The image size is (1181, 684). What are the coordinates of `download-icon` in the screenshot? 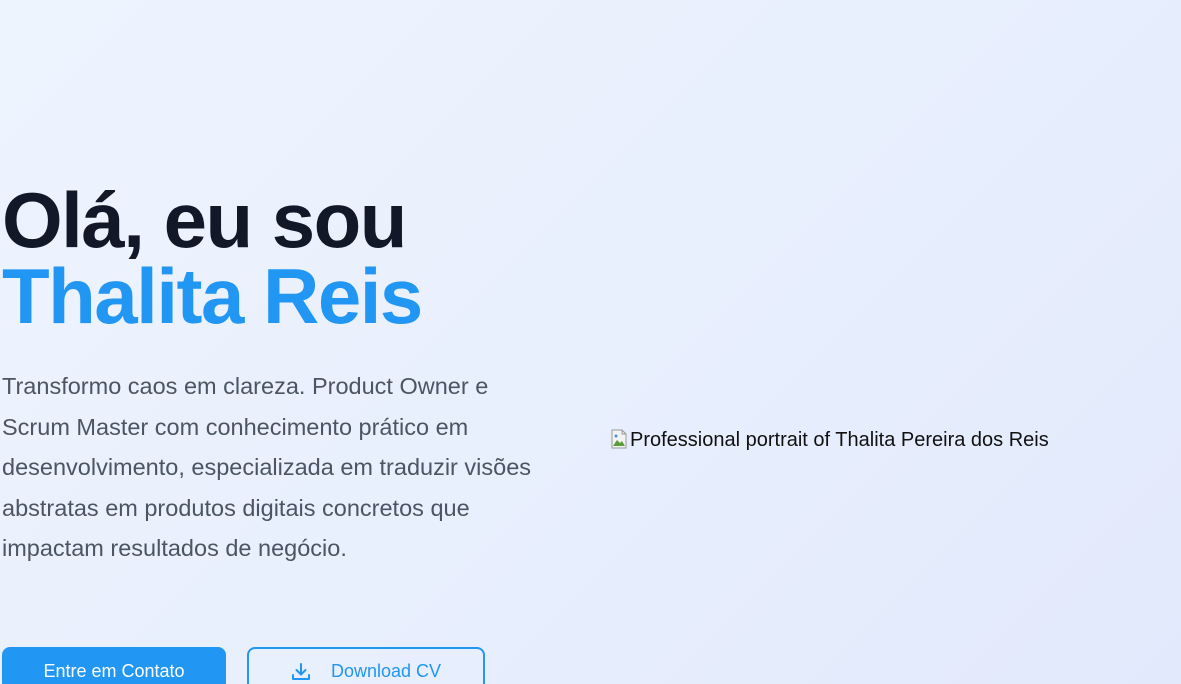 It's located at (301, 672).